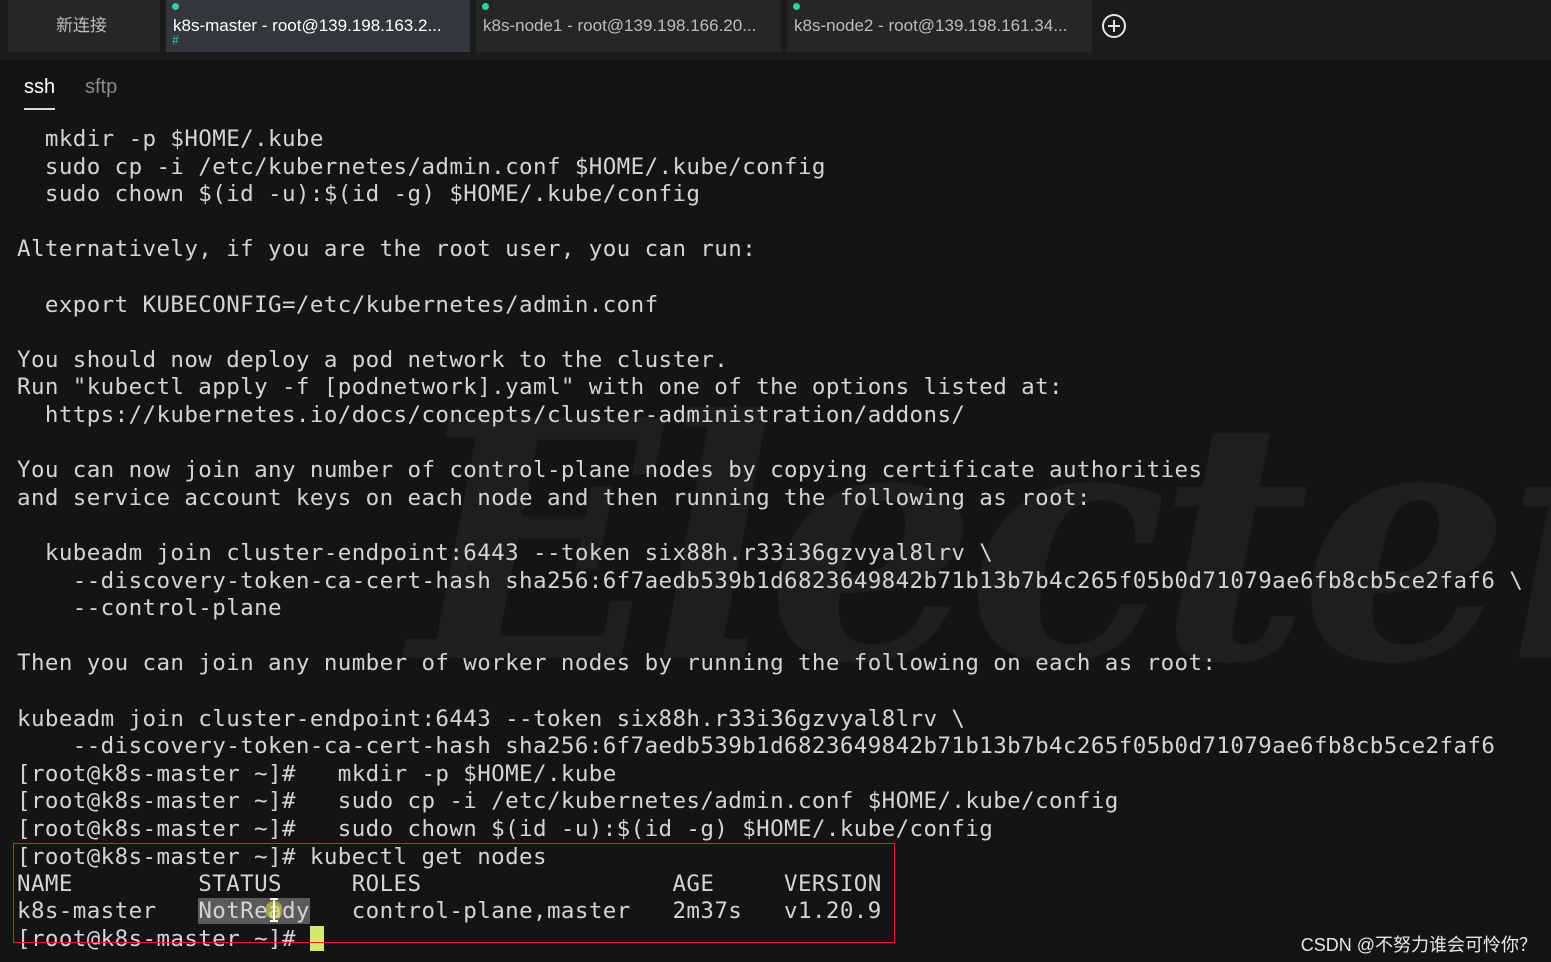  I want to click on highlight-box, so click(454, 893).